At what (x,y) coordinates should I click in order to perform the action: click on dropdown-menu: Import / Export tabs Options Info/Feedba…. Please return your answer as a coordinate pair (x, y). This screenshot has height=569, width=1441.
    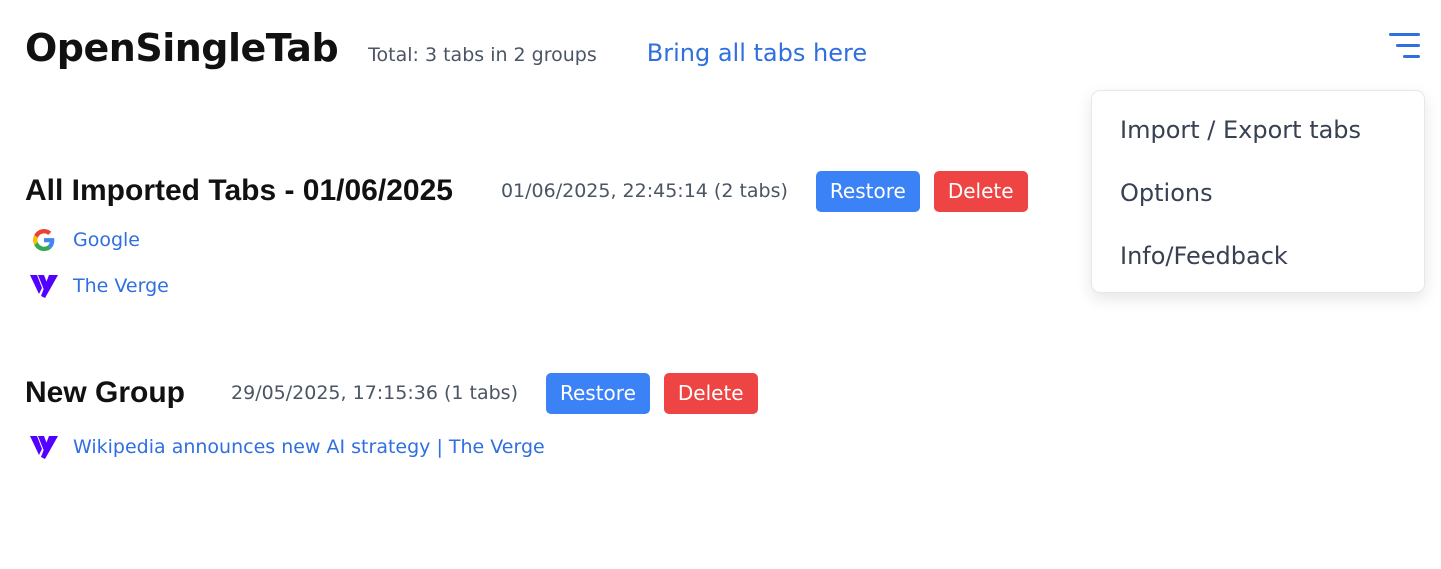
    Looking at the image, I should click on (1258, 191).